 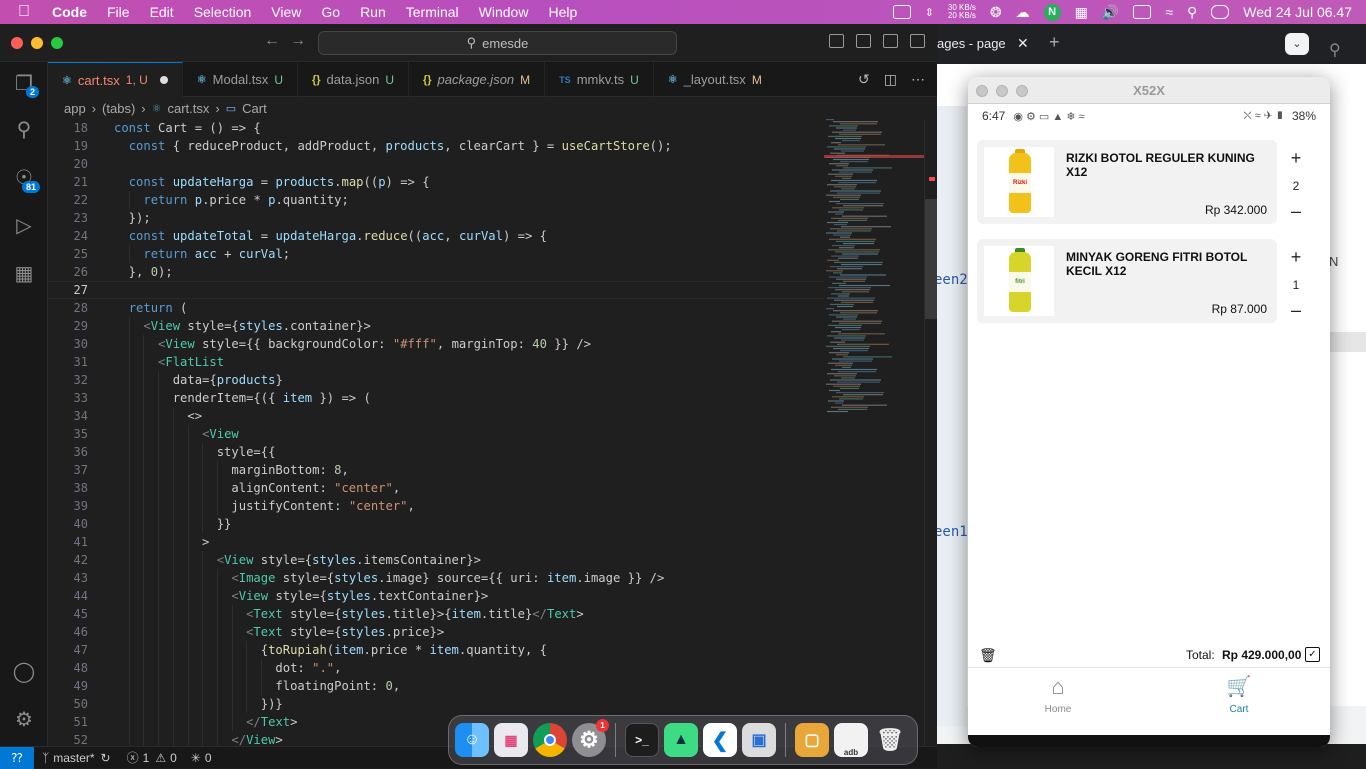 What do you see at coordinates (1142, 12) in the screenshot?
I see `display-icon` at bounding box center [1142, 12].